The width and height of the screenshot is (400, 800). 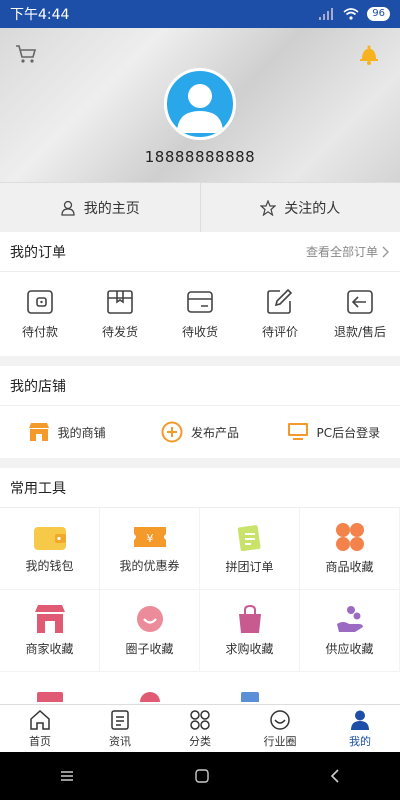 I want to click on tab-mine-label: 我的, so click(x=360, y=741).